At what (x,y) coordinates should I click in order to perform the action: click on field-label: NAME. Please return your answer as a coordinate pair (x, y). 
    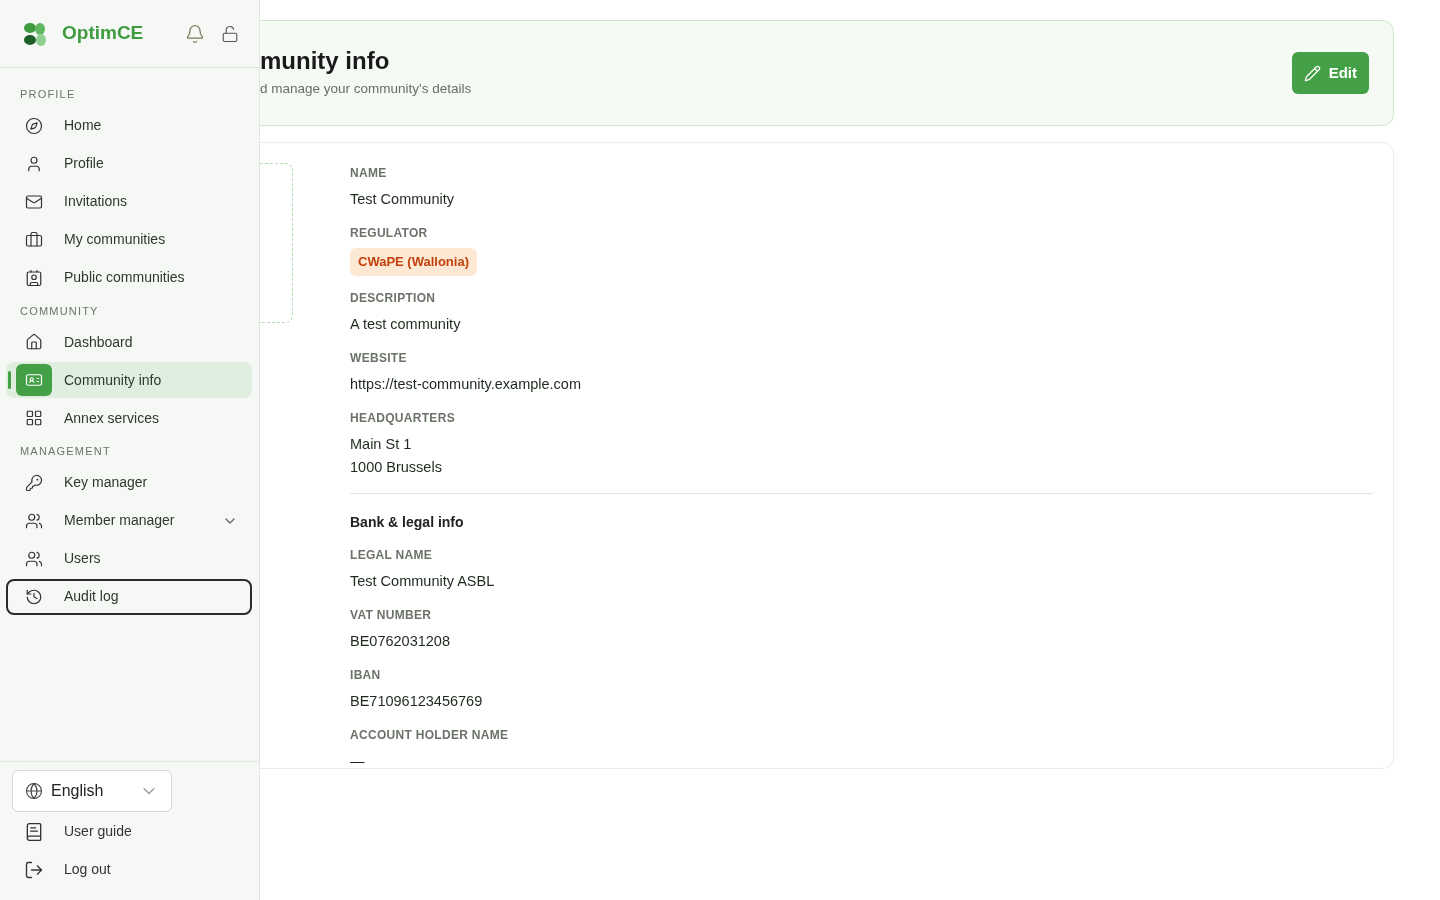
    Looking at the image, I should click on (369, 173).